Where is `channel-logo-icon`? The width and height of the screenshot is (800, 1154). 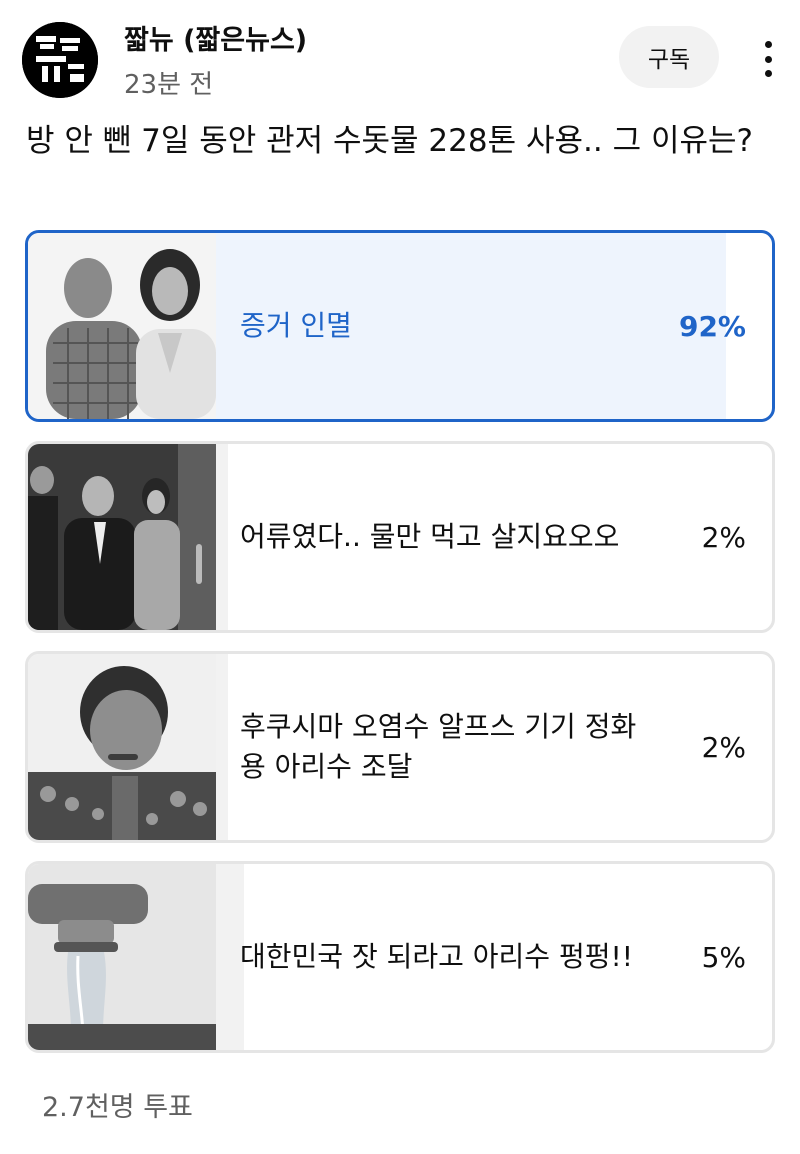
channel-logo-icon is located at coordinates (60, 60).